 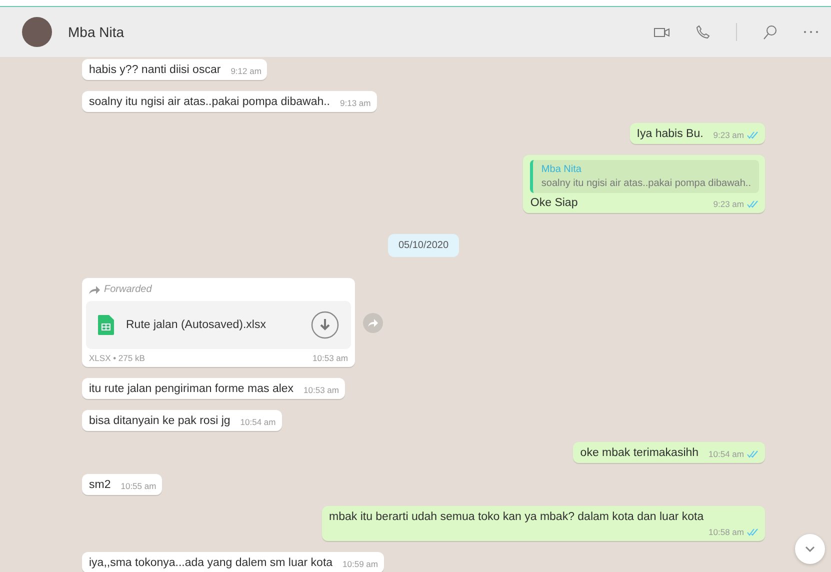 I want to click on message-time: 10:58 am, so click(x=726, y=532).